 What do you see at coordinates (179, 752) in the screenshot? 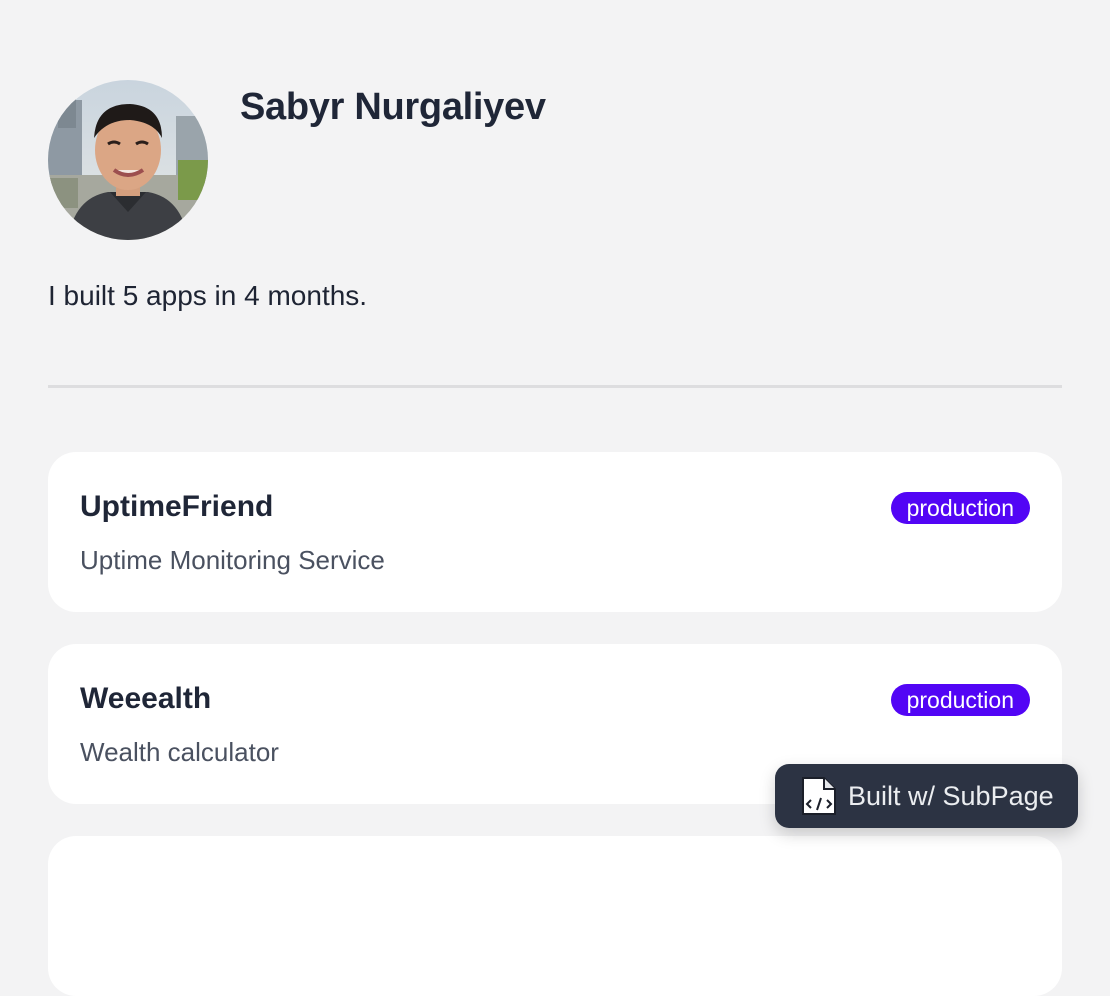
I see `project-description: Wealth calculator` at bounding box center [179, 752].